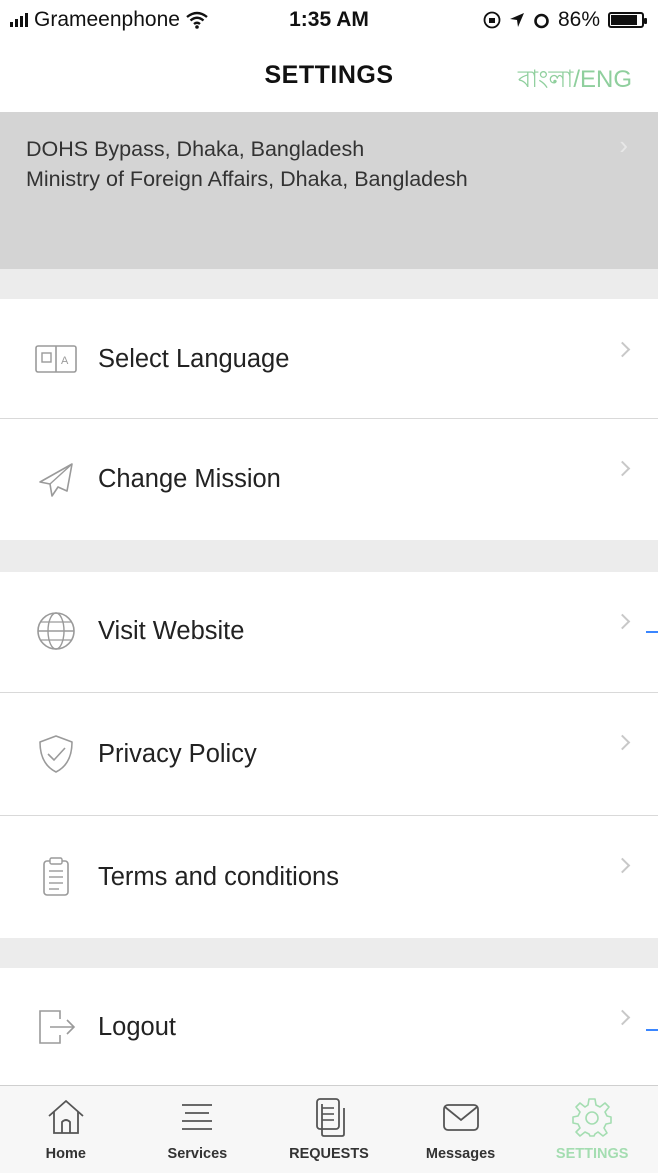 The height and width of the screenshot is (1173, 658). What do you see at coordinates (578, 19) in the screenshot?
I see `battery-percent: 86%` at bounding box center [578, 19].